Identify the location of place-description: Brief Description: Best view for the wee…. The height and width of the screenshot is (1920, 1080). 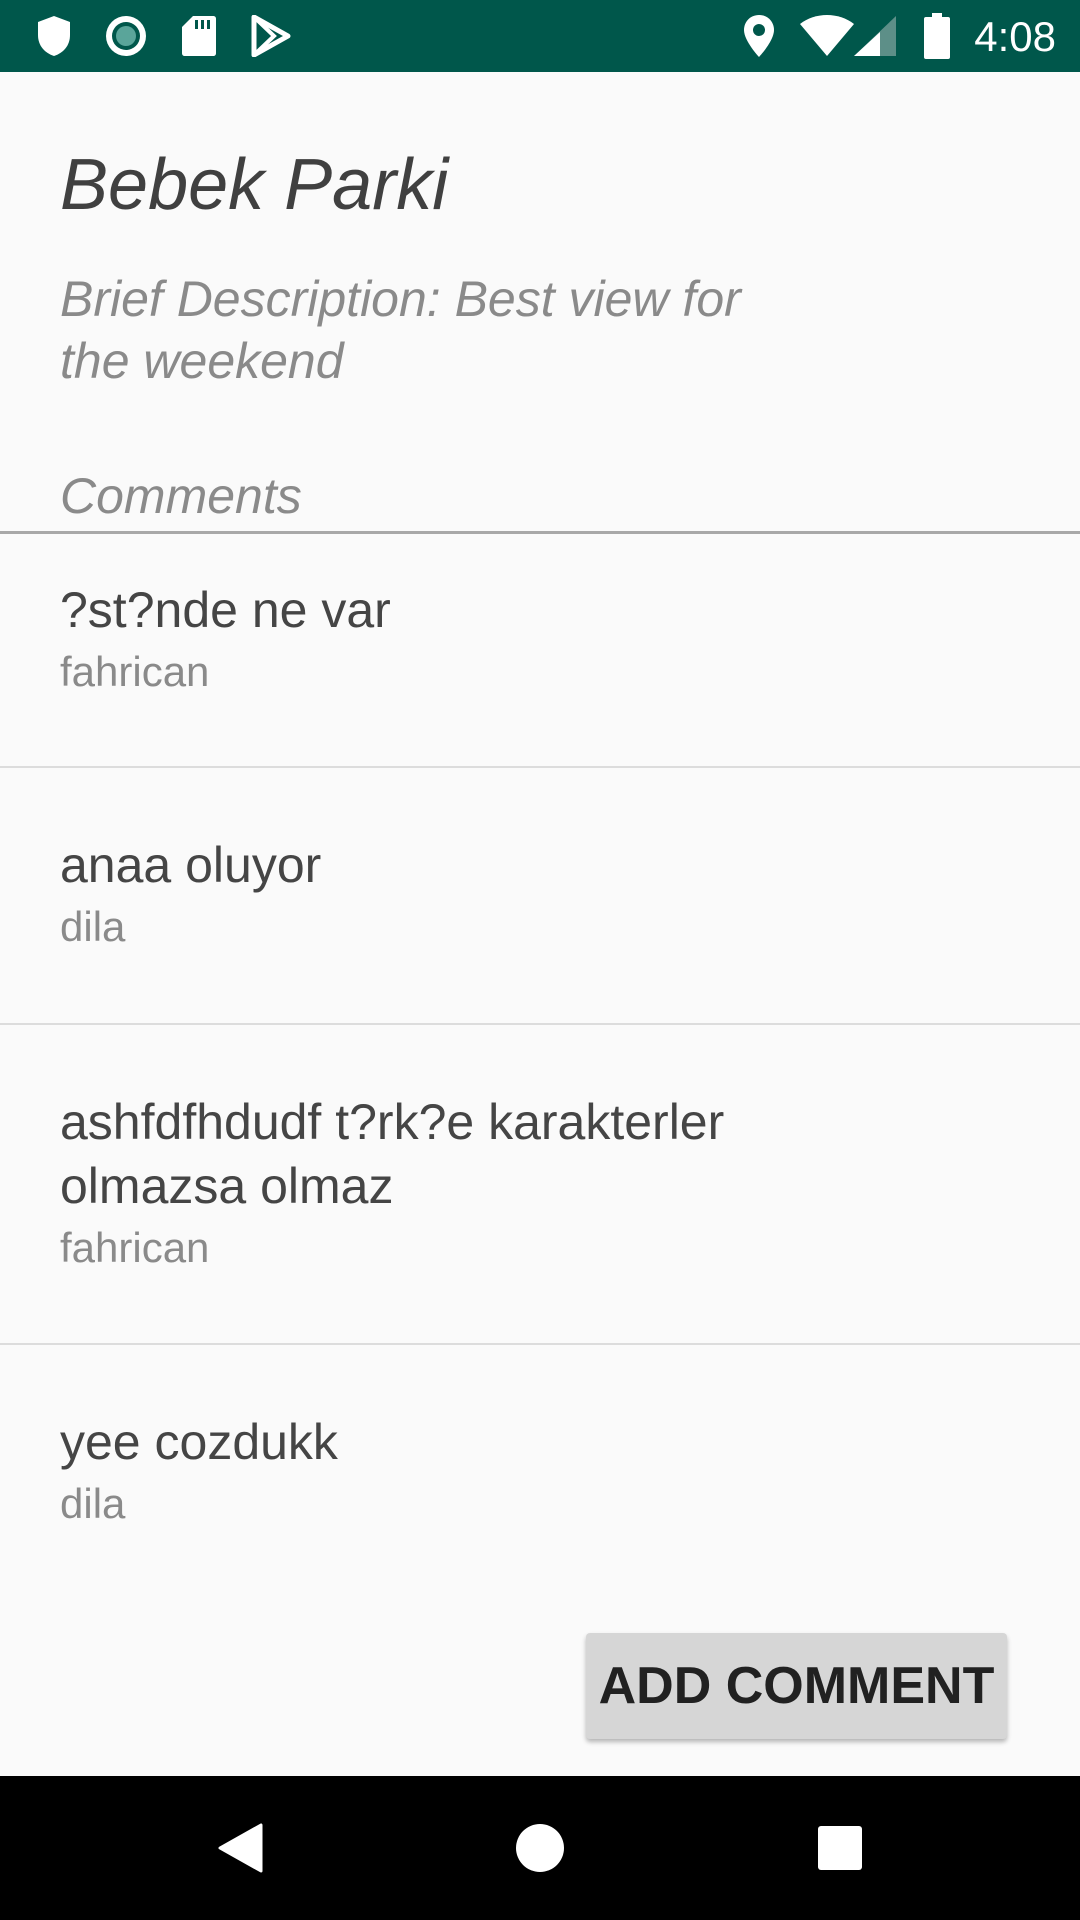
(400, 330).